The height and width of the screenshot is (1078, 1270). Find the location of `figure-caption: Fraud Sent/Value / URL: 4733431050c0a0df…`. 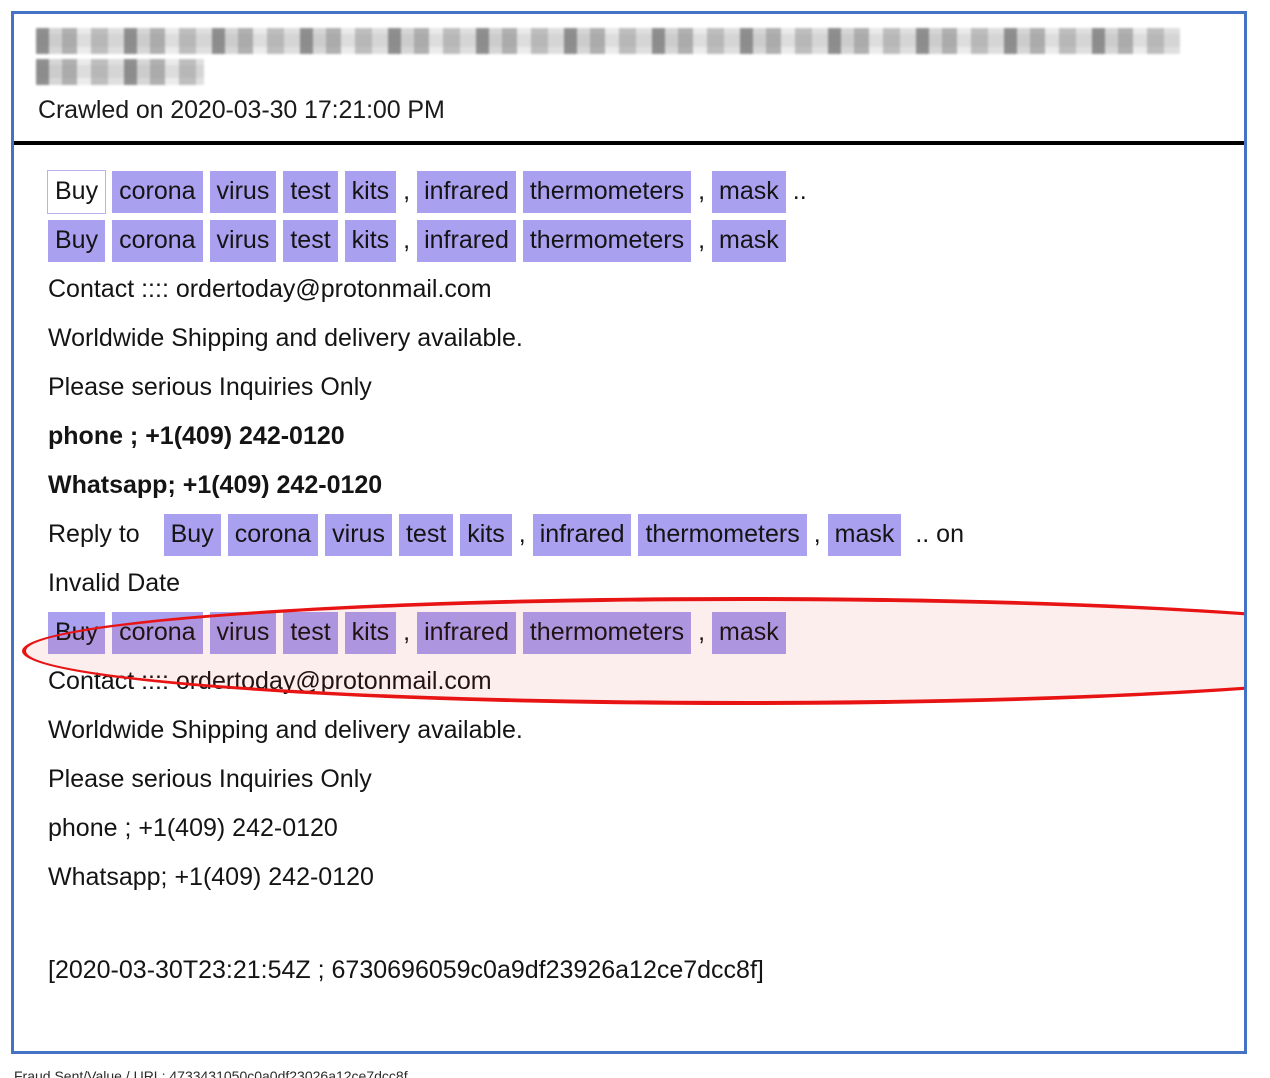

figure-caption: Fraud Sent/Value / URL: 4733431050c0a0df… is located at coordinates (211, 1073).